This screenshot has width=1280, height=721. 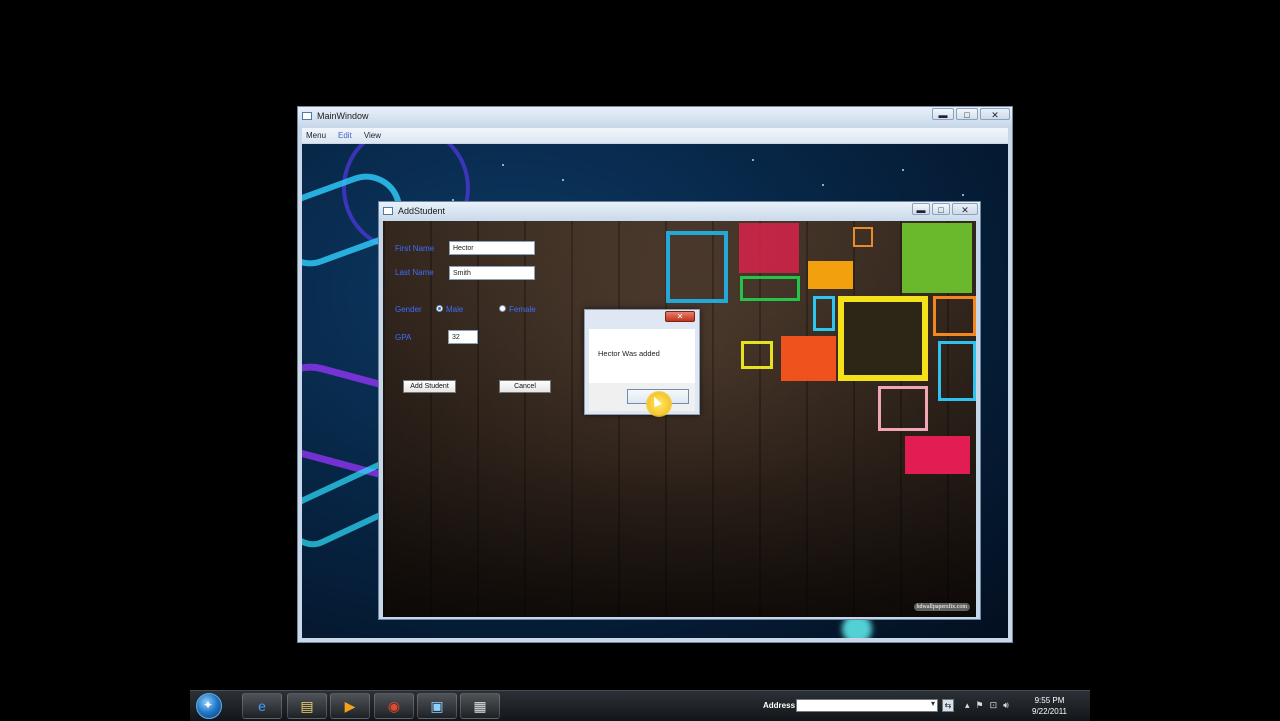 What do you see at coordinates (422, 211) in the screenshot?
I see `add-student-title: AddStudent` at bounding box center [422, 211].